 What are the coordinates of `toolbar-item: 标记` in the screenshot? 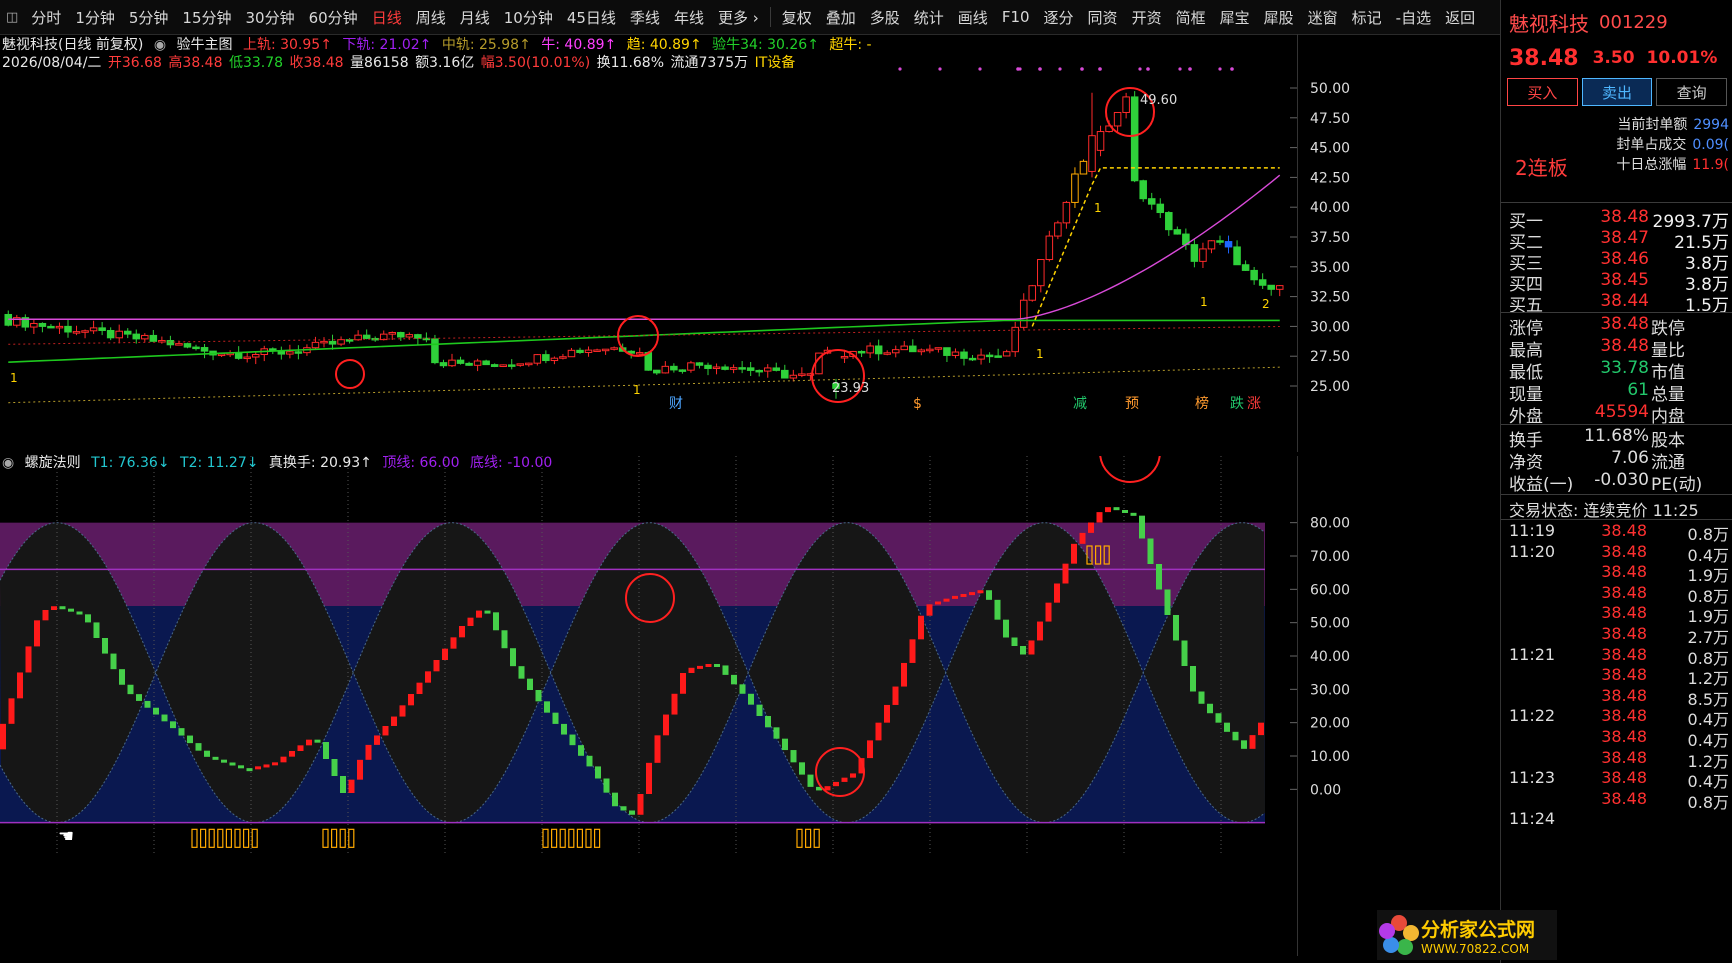 It's located at (1367, 17).